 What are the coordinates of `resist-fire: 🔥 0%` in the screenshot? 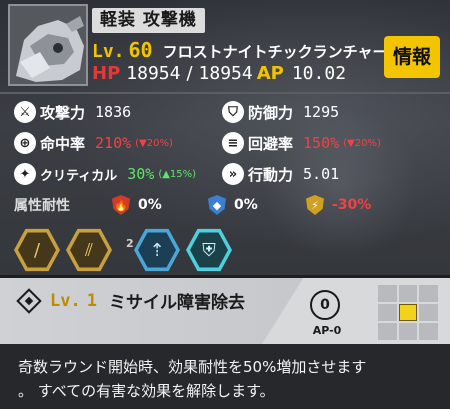 It's located at (137, 205).